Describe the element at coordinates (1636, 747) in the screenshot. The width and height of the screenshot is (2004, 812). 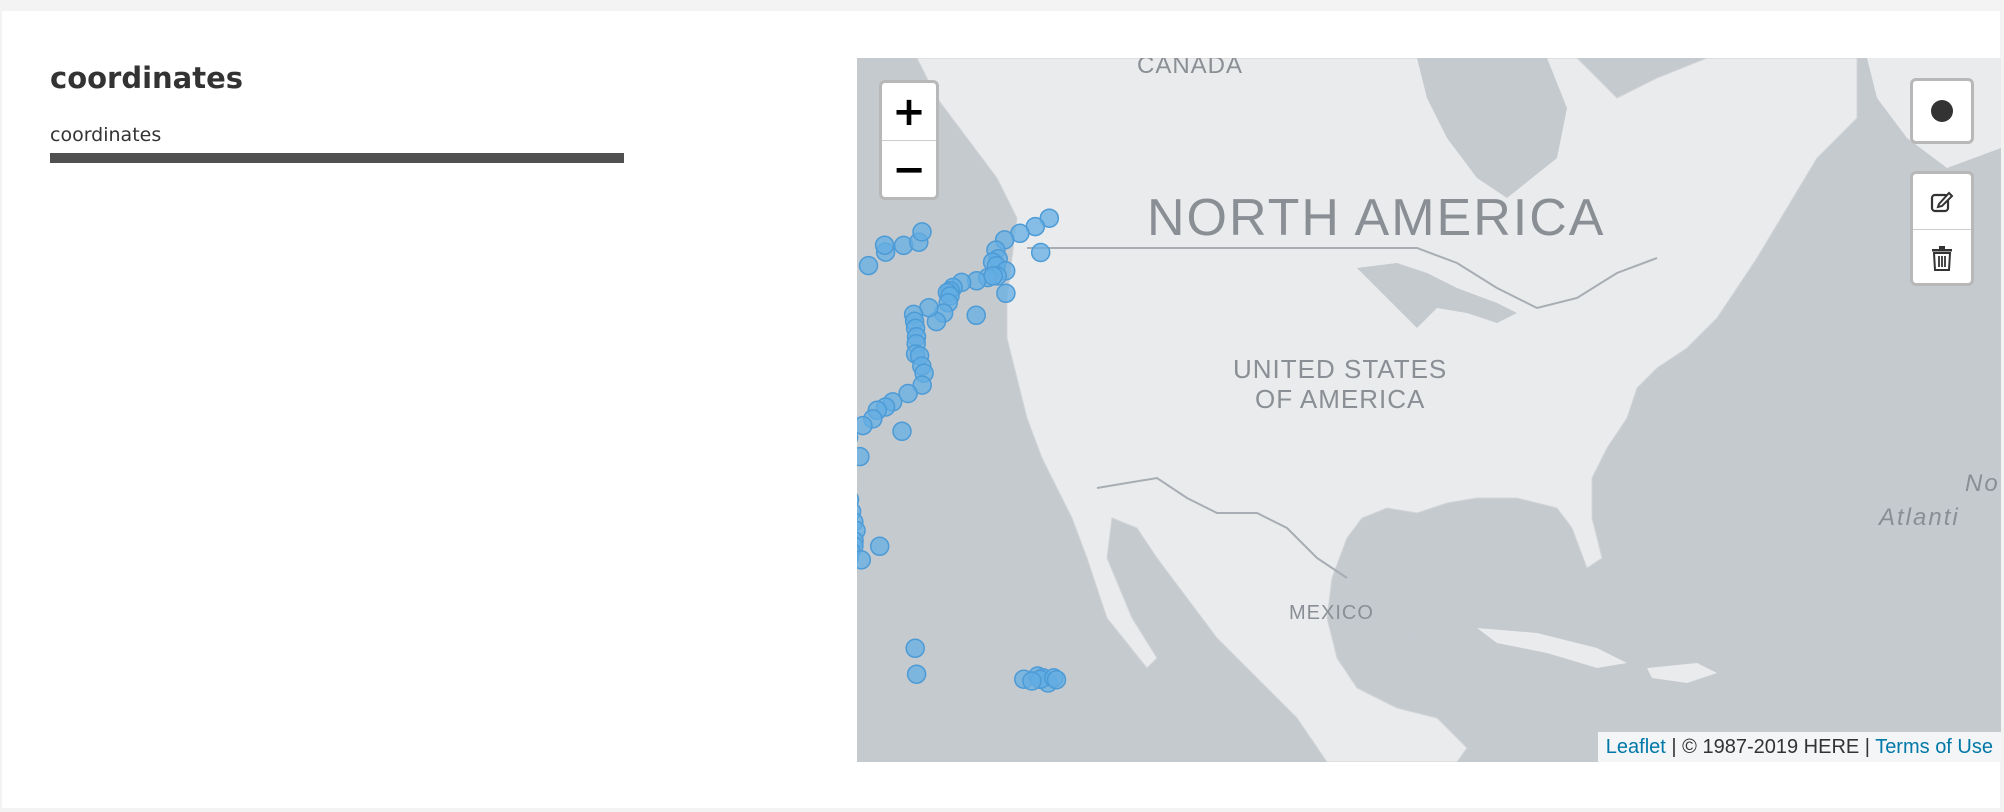
I see `leaflet-link: Leaflet` at that location.